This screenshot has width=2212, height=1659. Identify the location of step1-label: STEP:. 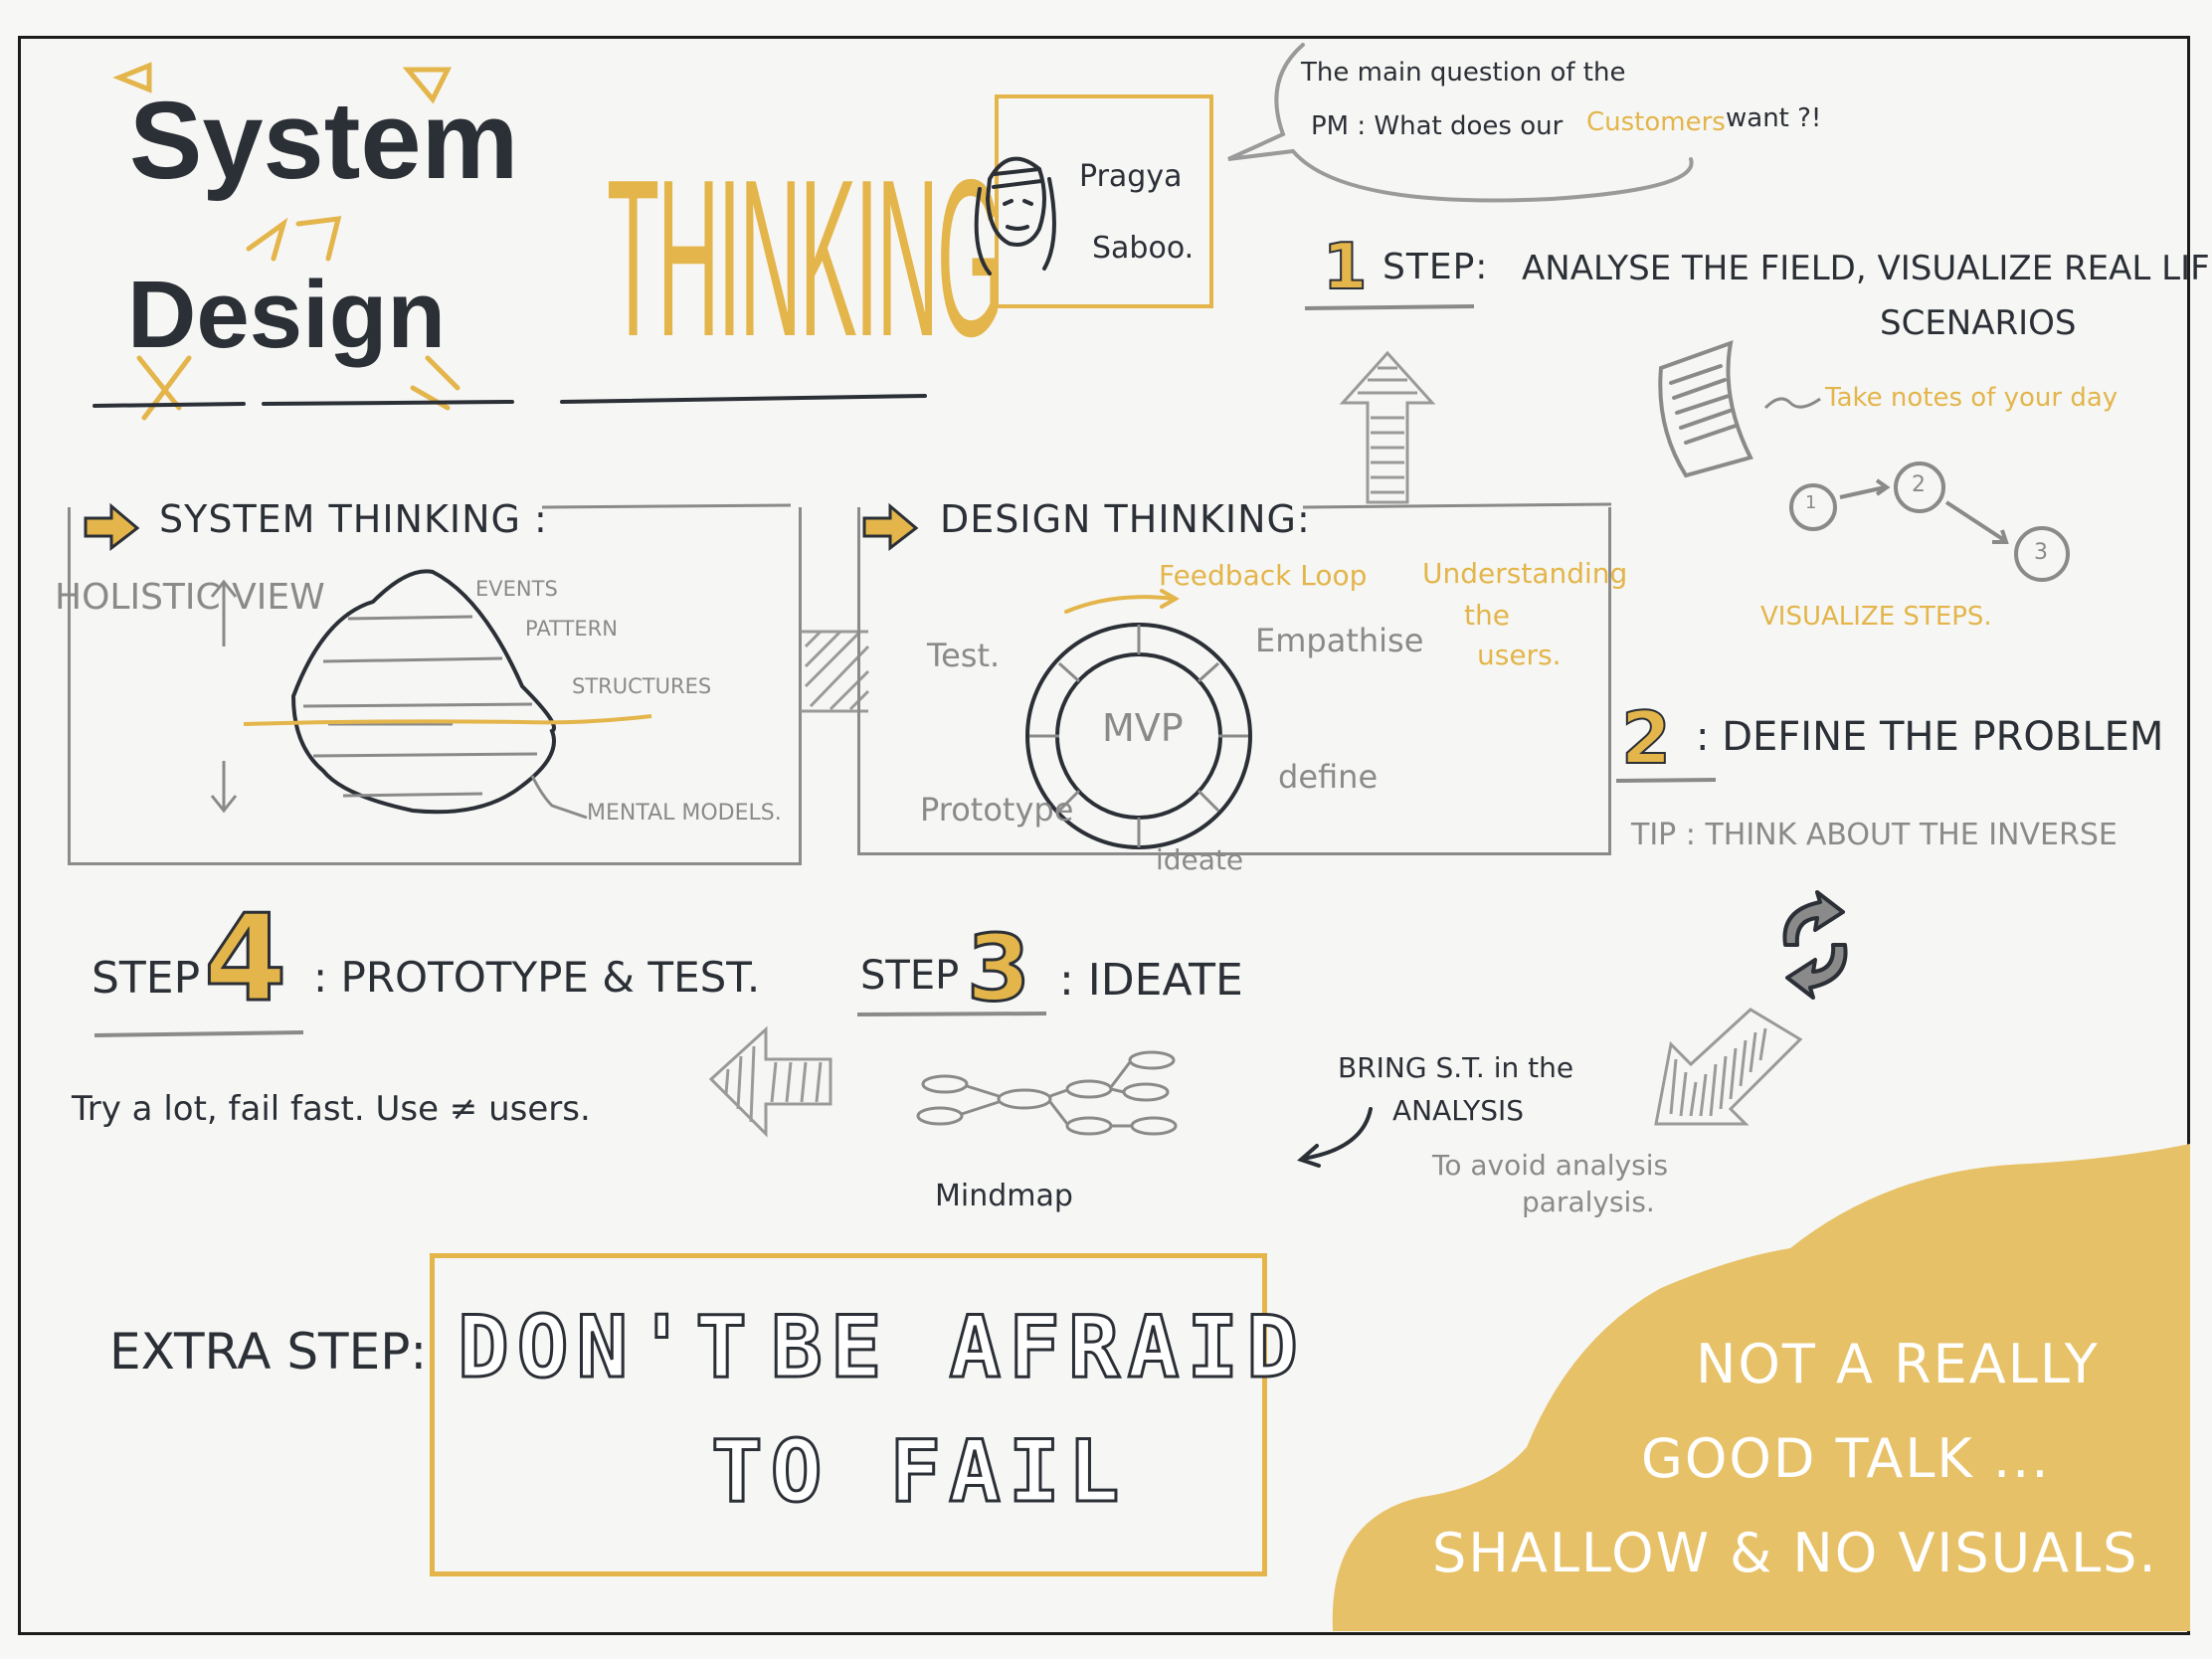
(1435, 267).